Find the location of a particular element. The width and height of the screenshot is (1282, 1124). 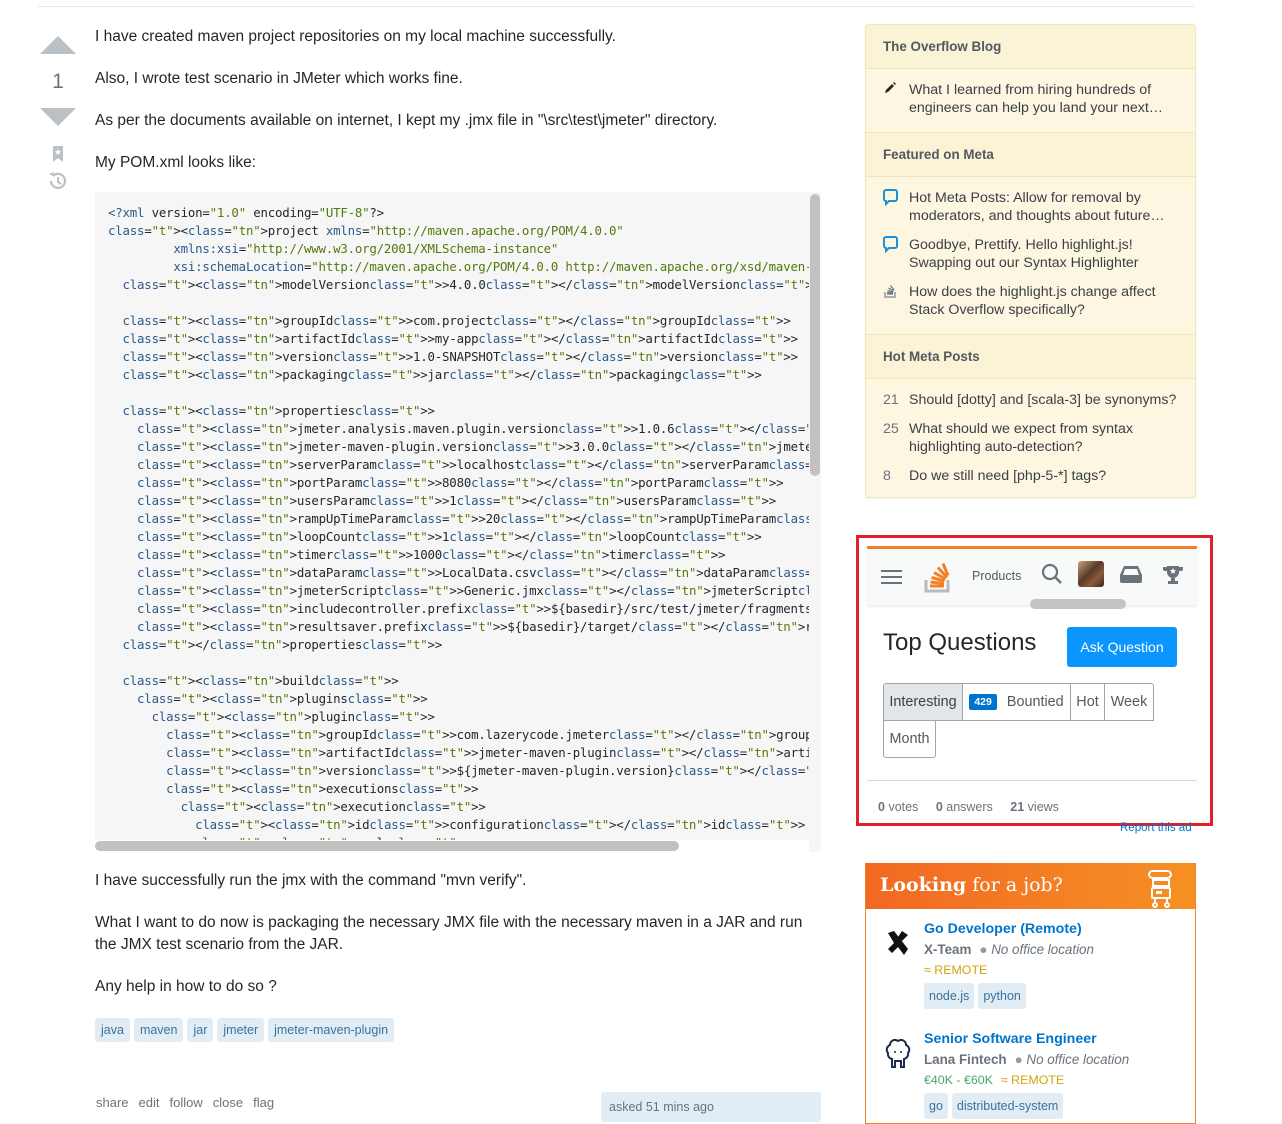

mini-topbar: Products is located at coordinates (1032, 577).